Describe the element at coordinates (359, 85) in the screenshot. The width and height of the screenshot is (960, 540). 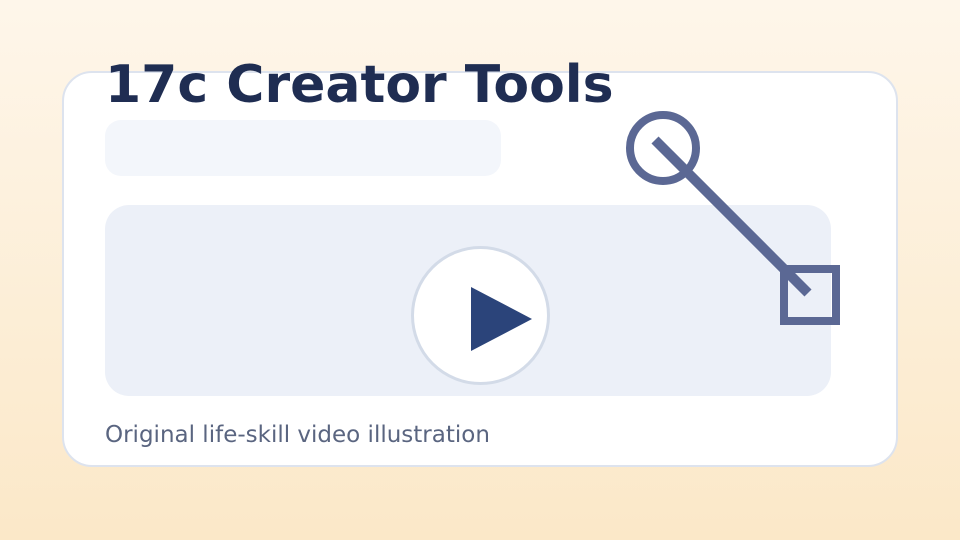
I see `page-title: 17c Creator Tools` at that location.